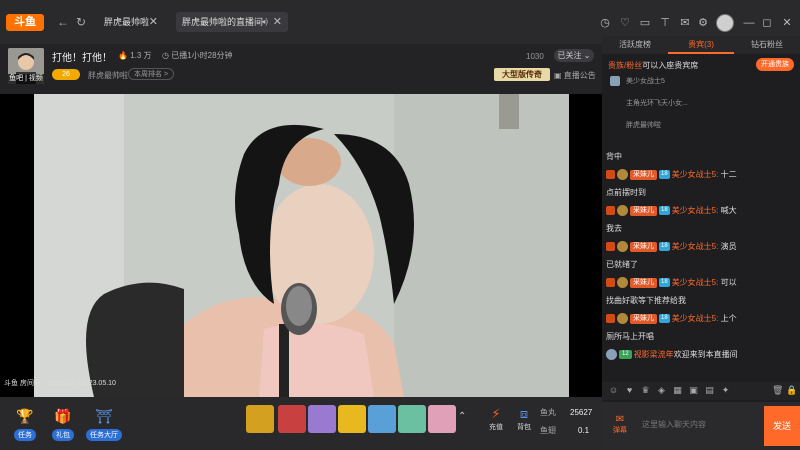 This screenshot has height=450, width=800. Describe the element at coordinates (548, 430) in the screenshot. I see `fish-fin-label: 鱼翅` at that location.